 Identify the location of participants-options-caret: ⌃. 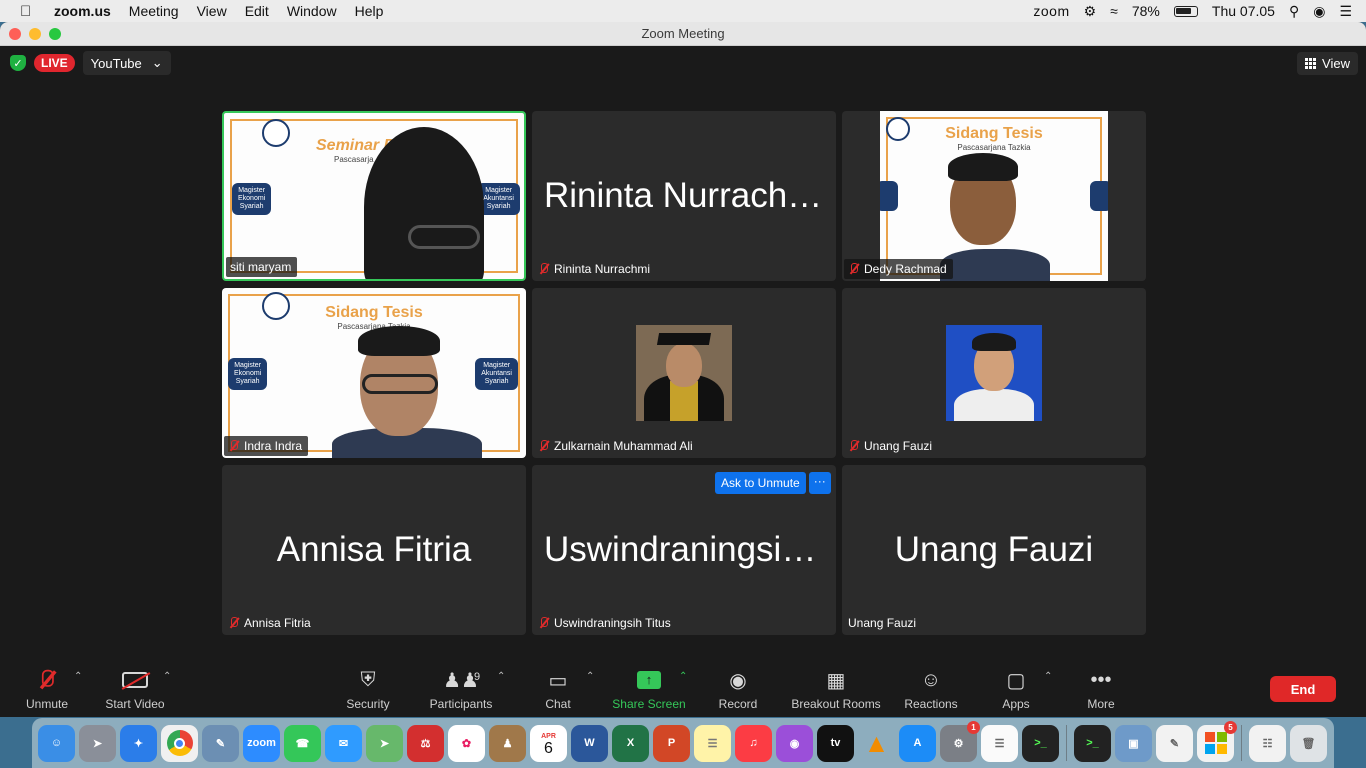
(501, 676).